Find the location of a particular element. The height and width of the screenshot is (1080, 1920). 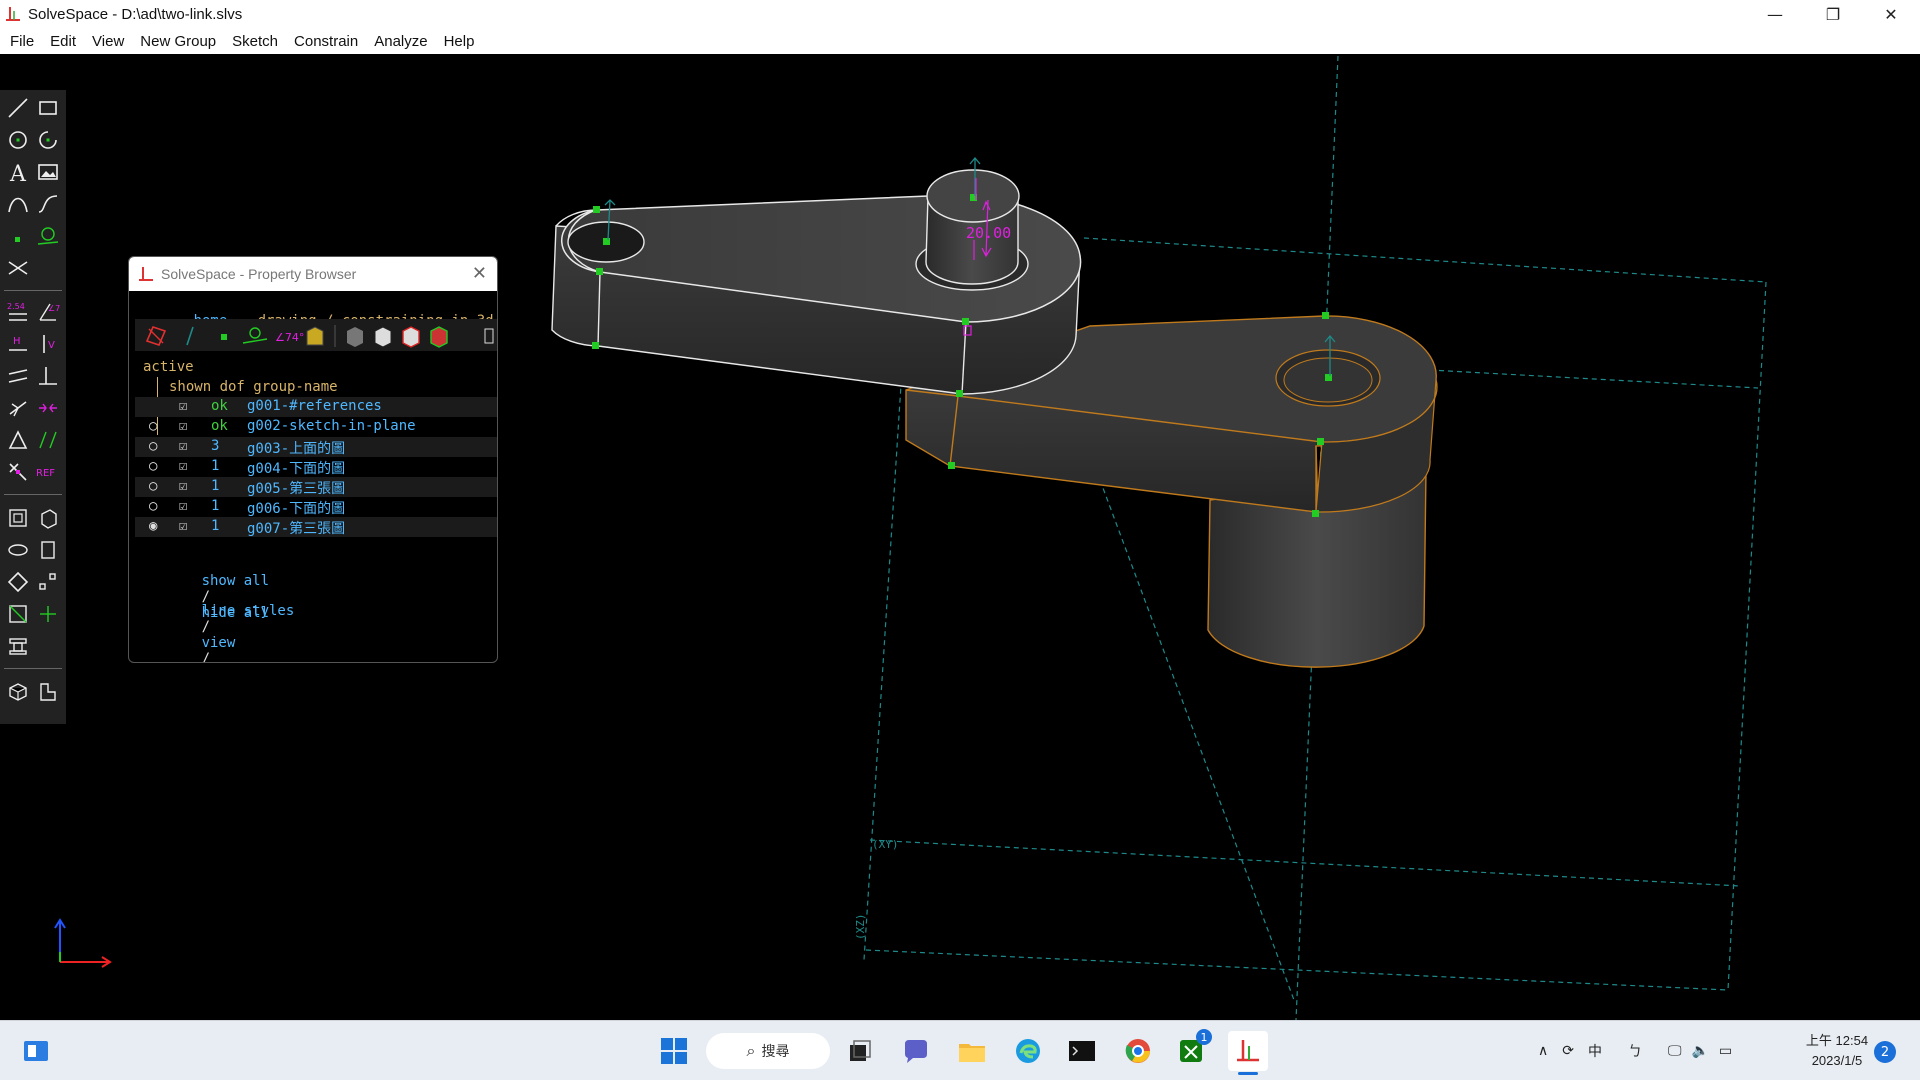

midpoint-constraint-tool is located at coordinates (48, 440).